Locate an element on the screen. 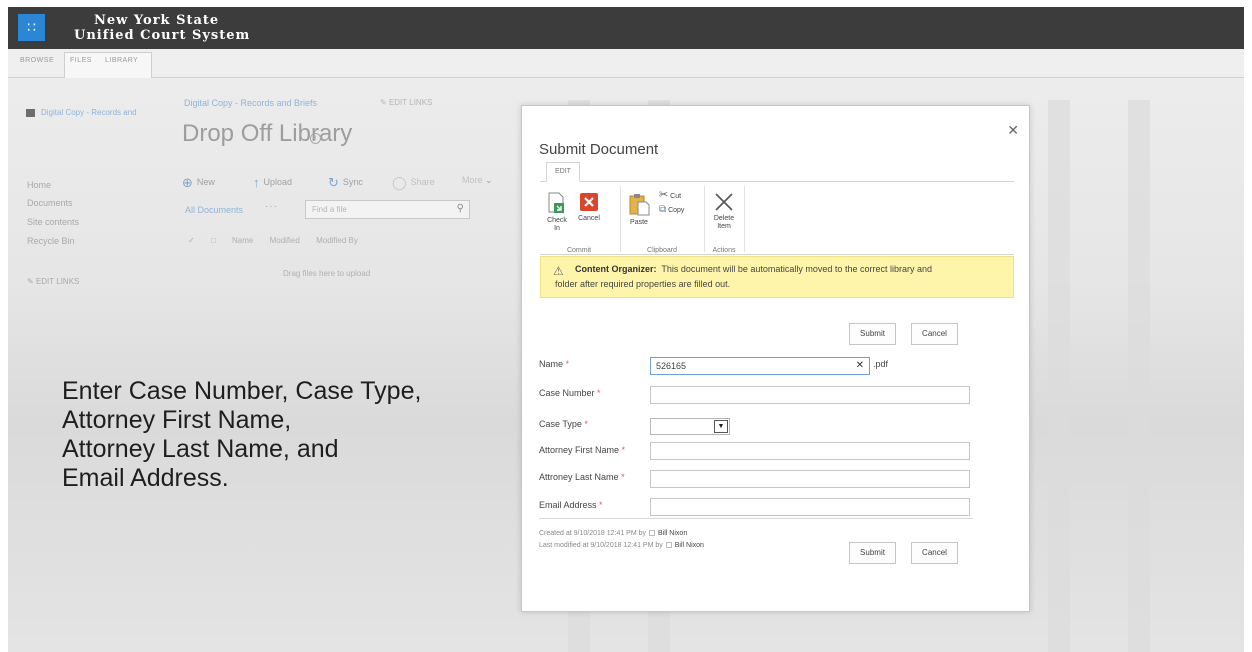  upload-command: ↑ Upload is located at coordinates (272, 182).